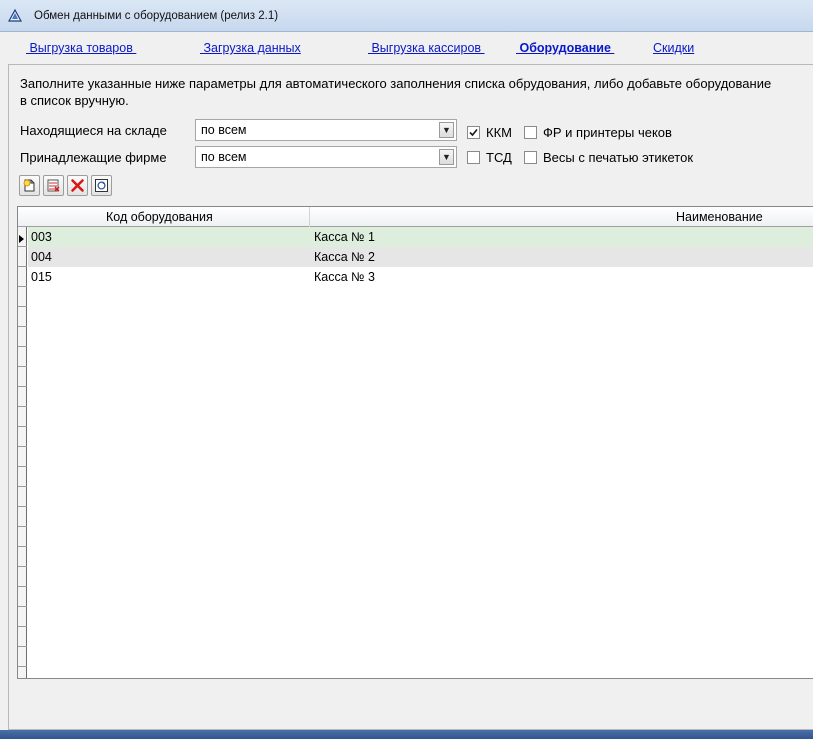 The image size is (813, 739). Describe the element at coordinates (93, 157) in the screenshot. I see `company-filter-label: Принадлежащие фирме` at that location.